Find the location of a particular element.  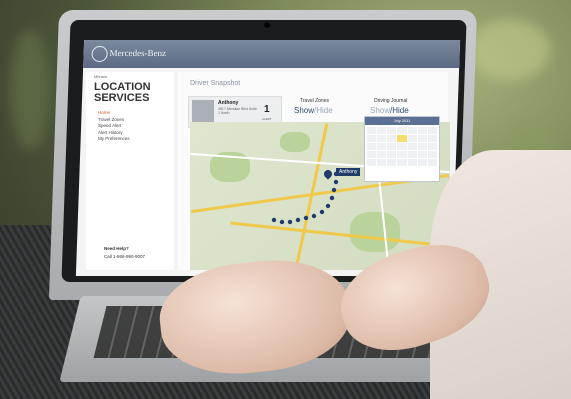

brand-logo-icon is located at coordinates (99, 54).